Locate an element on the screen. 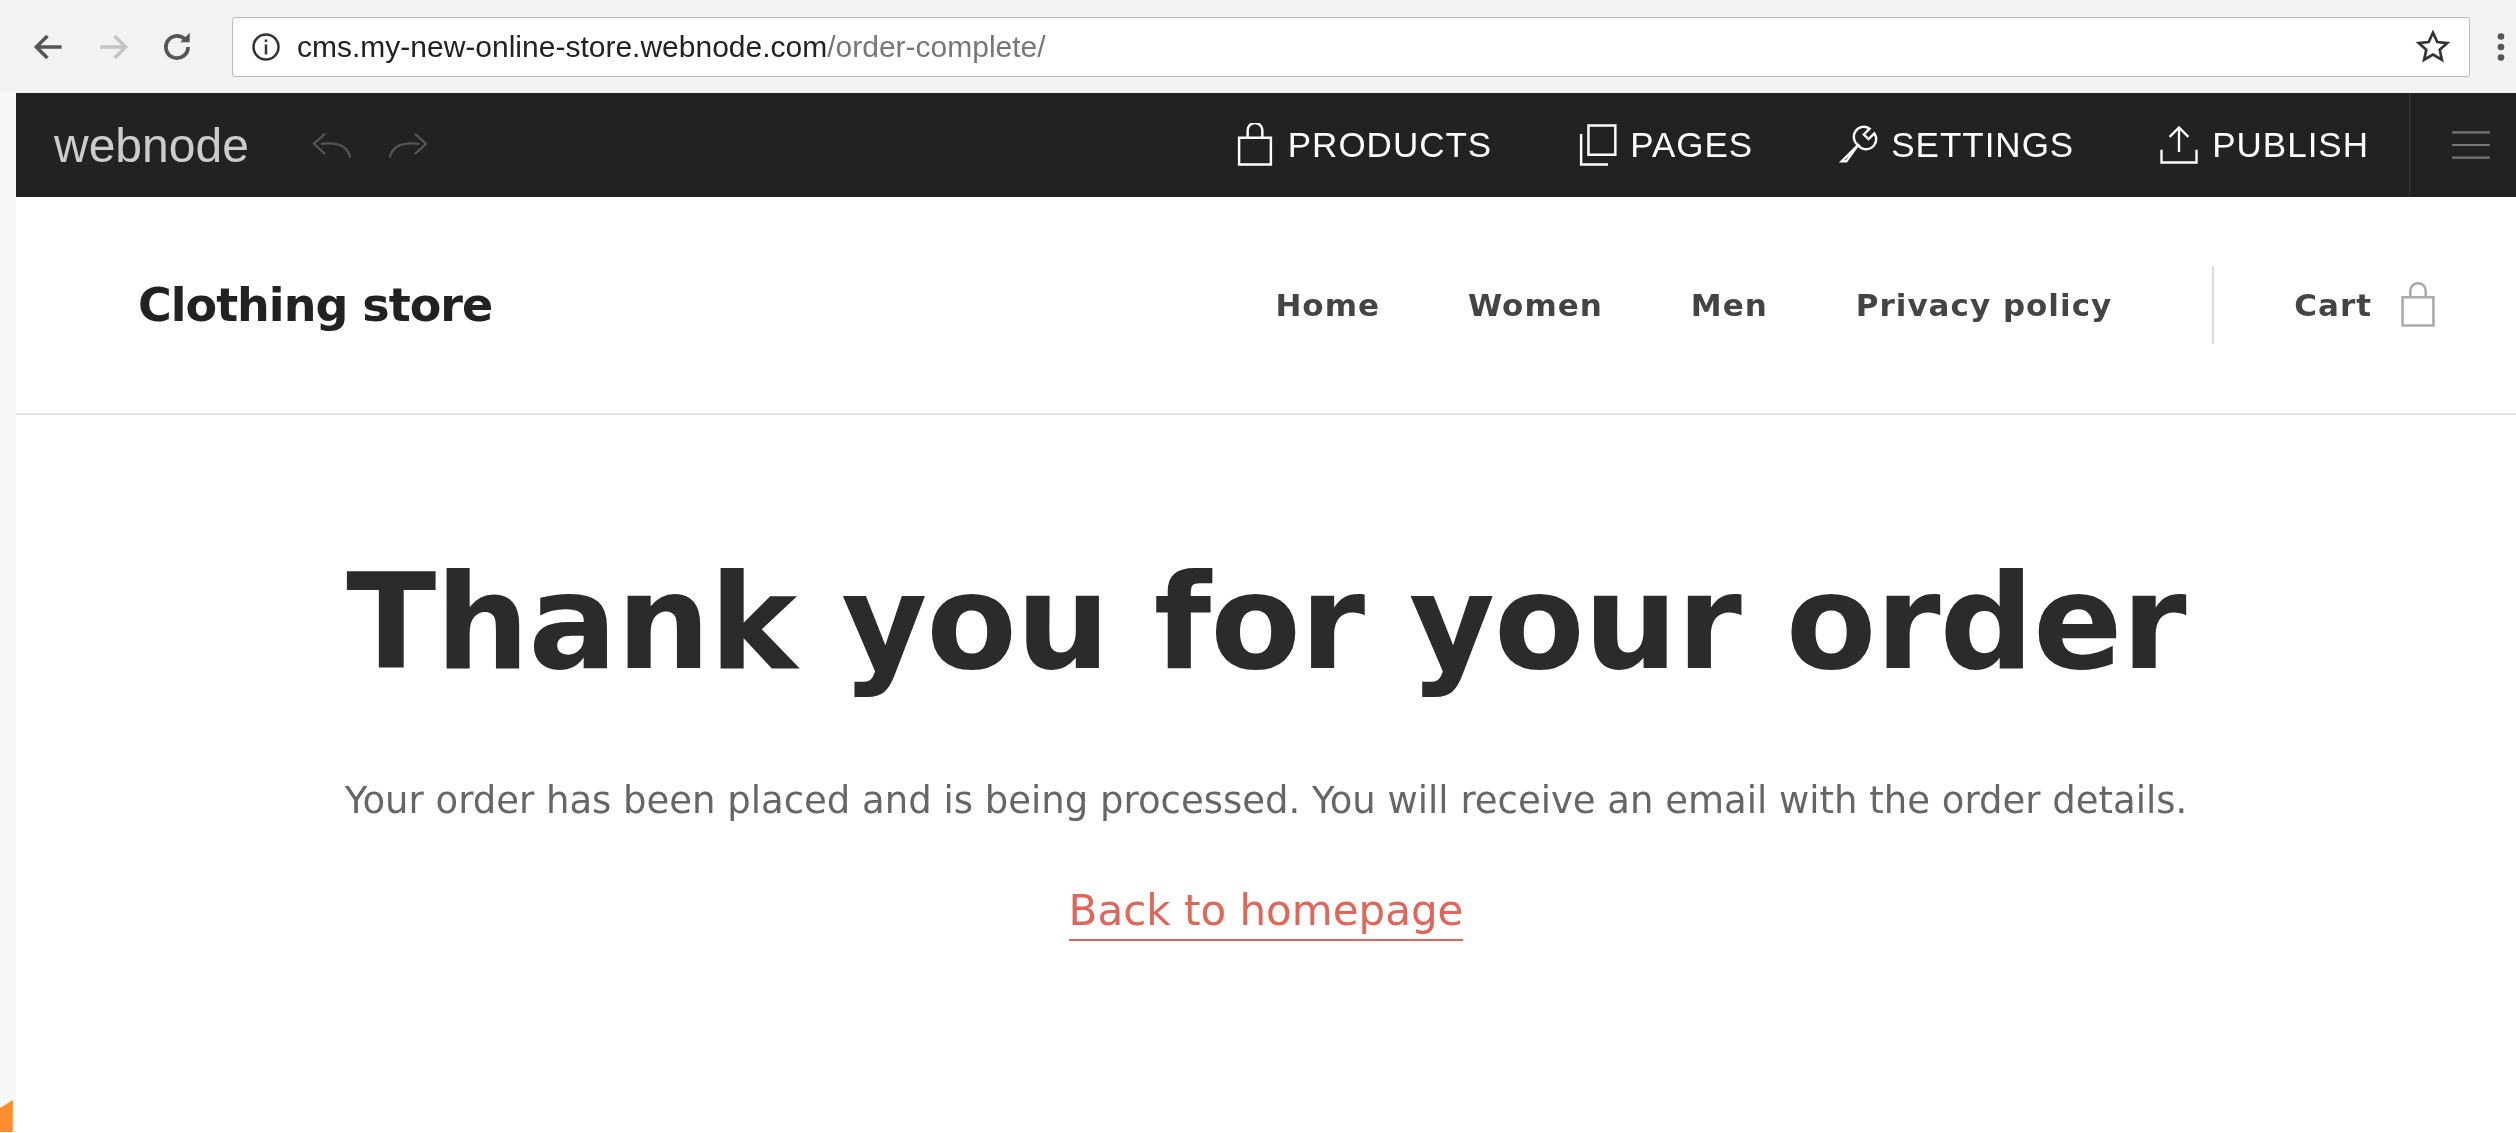 The width and height of the screenshot is (2516, 1133). address-bar: cms.my-new-online-store.webnode.com/order-complete/ is located at coordinates (1351, 46).